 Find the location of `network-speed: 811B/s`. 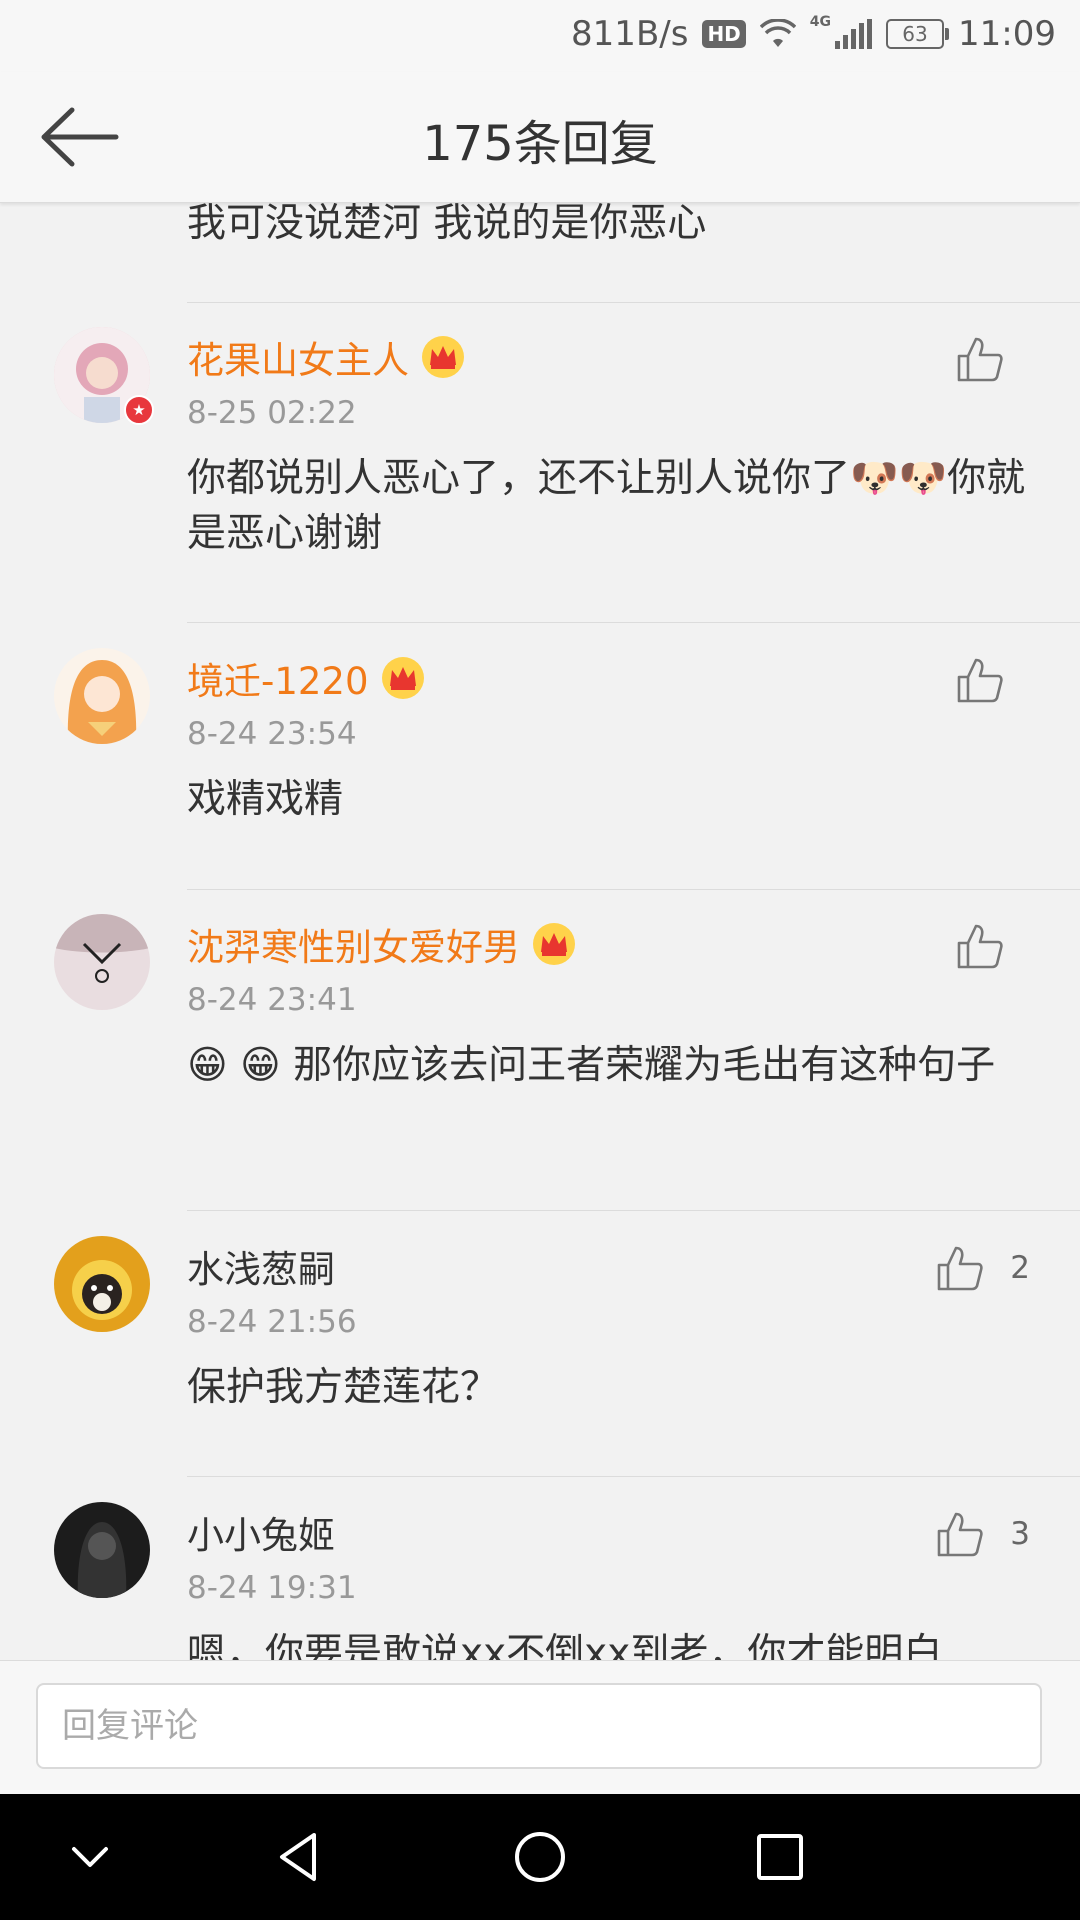

network-speed: 811B/s is located at coordinates (630, 34).